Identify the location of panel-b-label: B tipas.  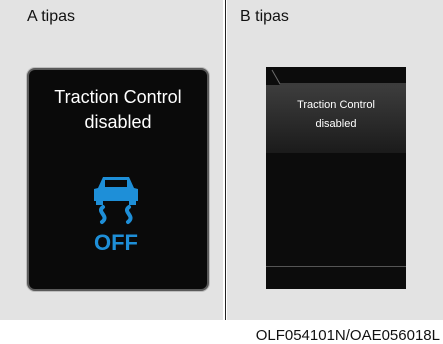
(264, 16).